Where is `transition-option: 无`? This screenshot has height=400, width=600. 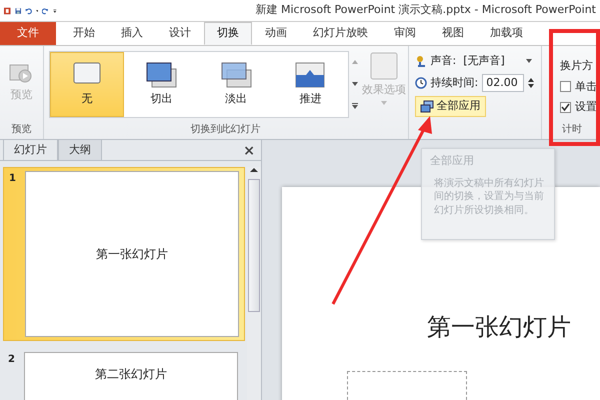 transition-option: 无 is located at coordinates (87, 84).